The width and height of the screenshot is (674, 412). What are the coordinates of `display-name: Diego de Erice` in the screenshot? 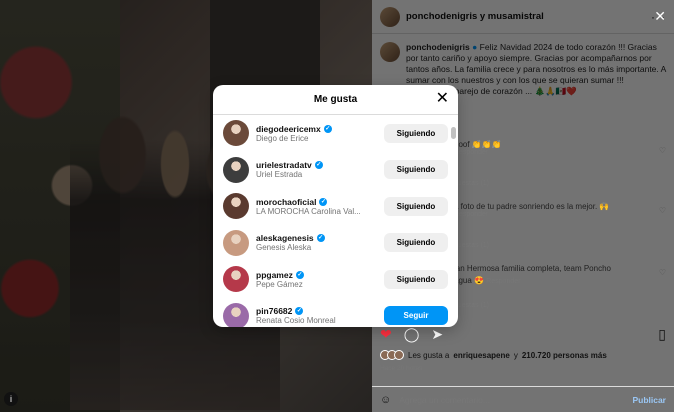 It's located at (282, 138).